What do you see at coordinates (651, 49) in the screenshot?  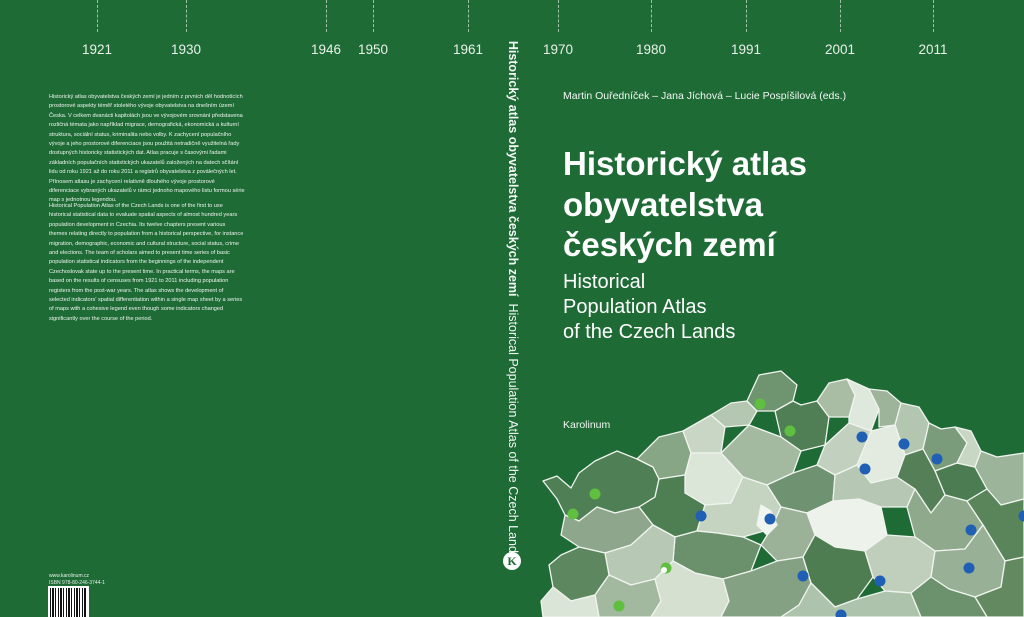 I see `timeline-year: 1980` at bounding box center [651, 49].